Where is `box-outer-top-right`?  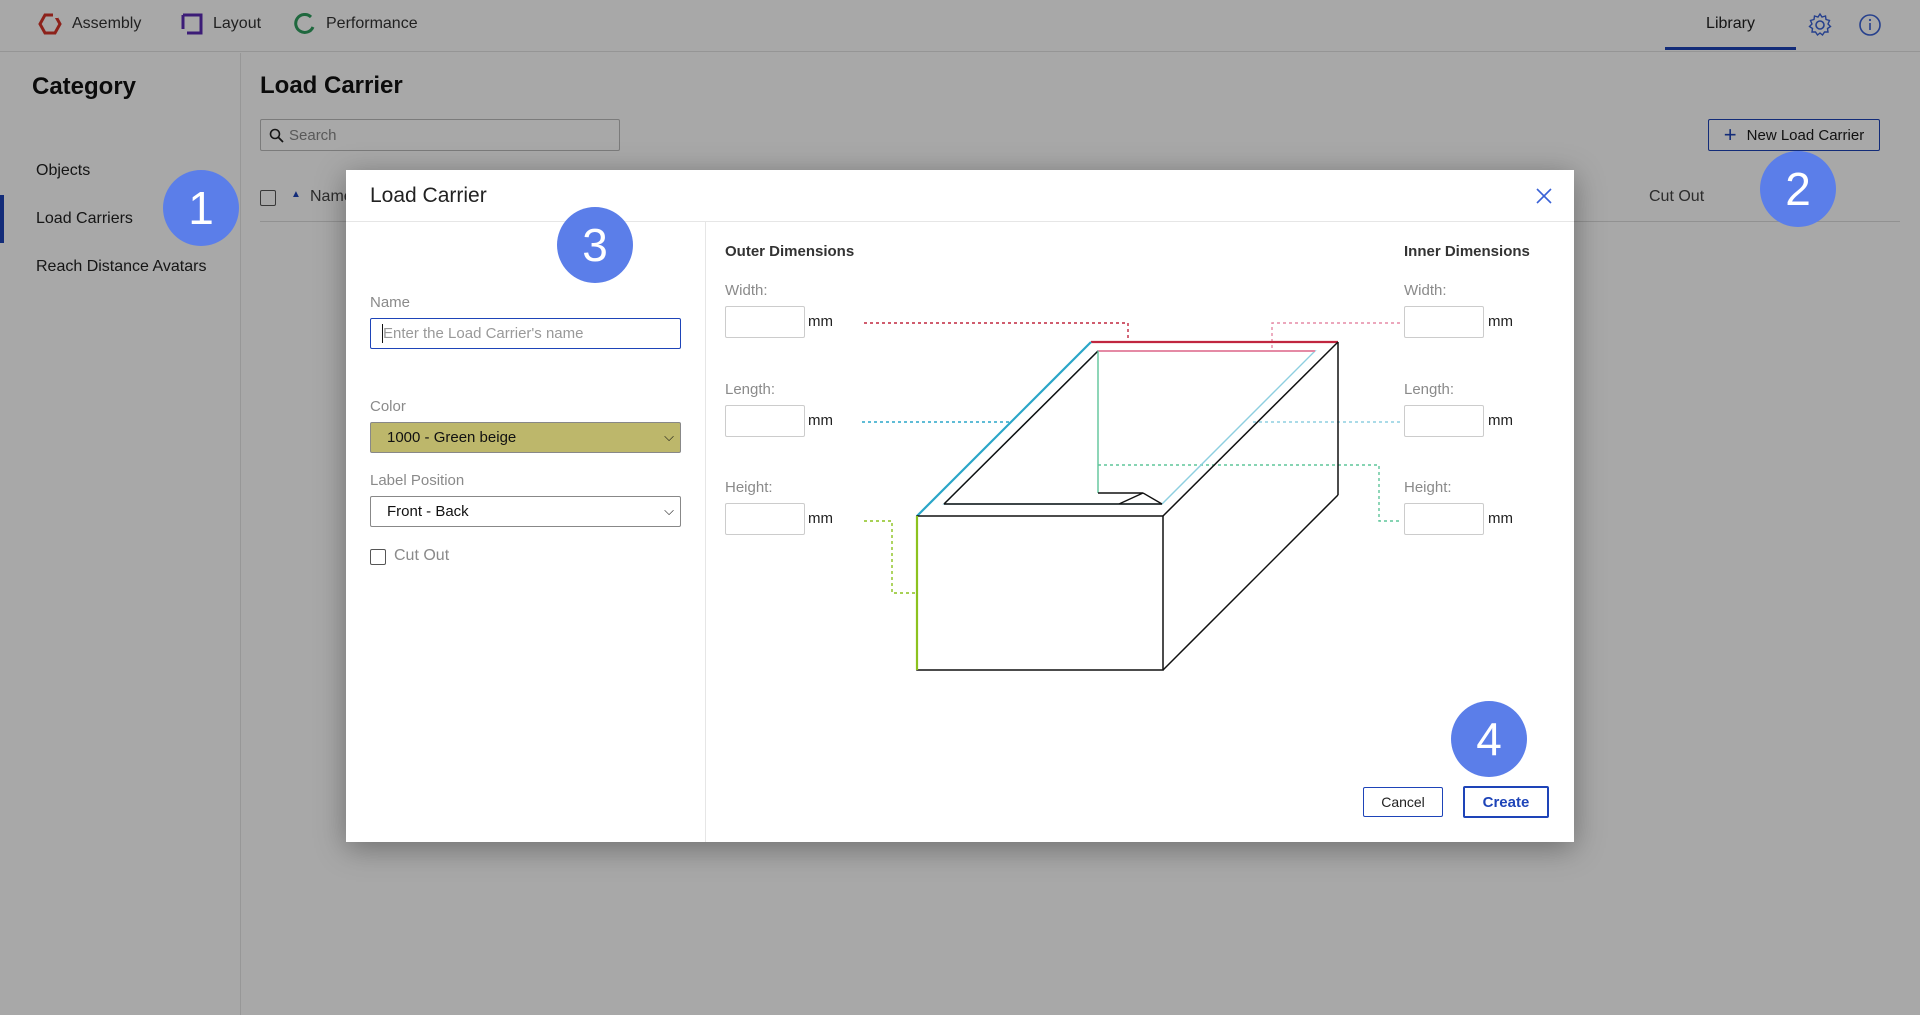
box-outer-top-right is located at coordinates (1250, 429).